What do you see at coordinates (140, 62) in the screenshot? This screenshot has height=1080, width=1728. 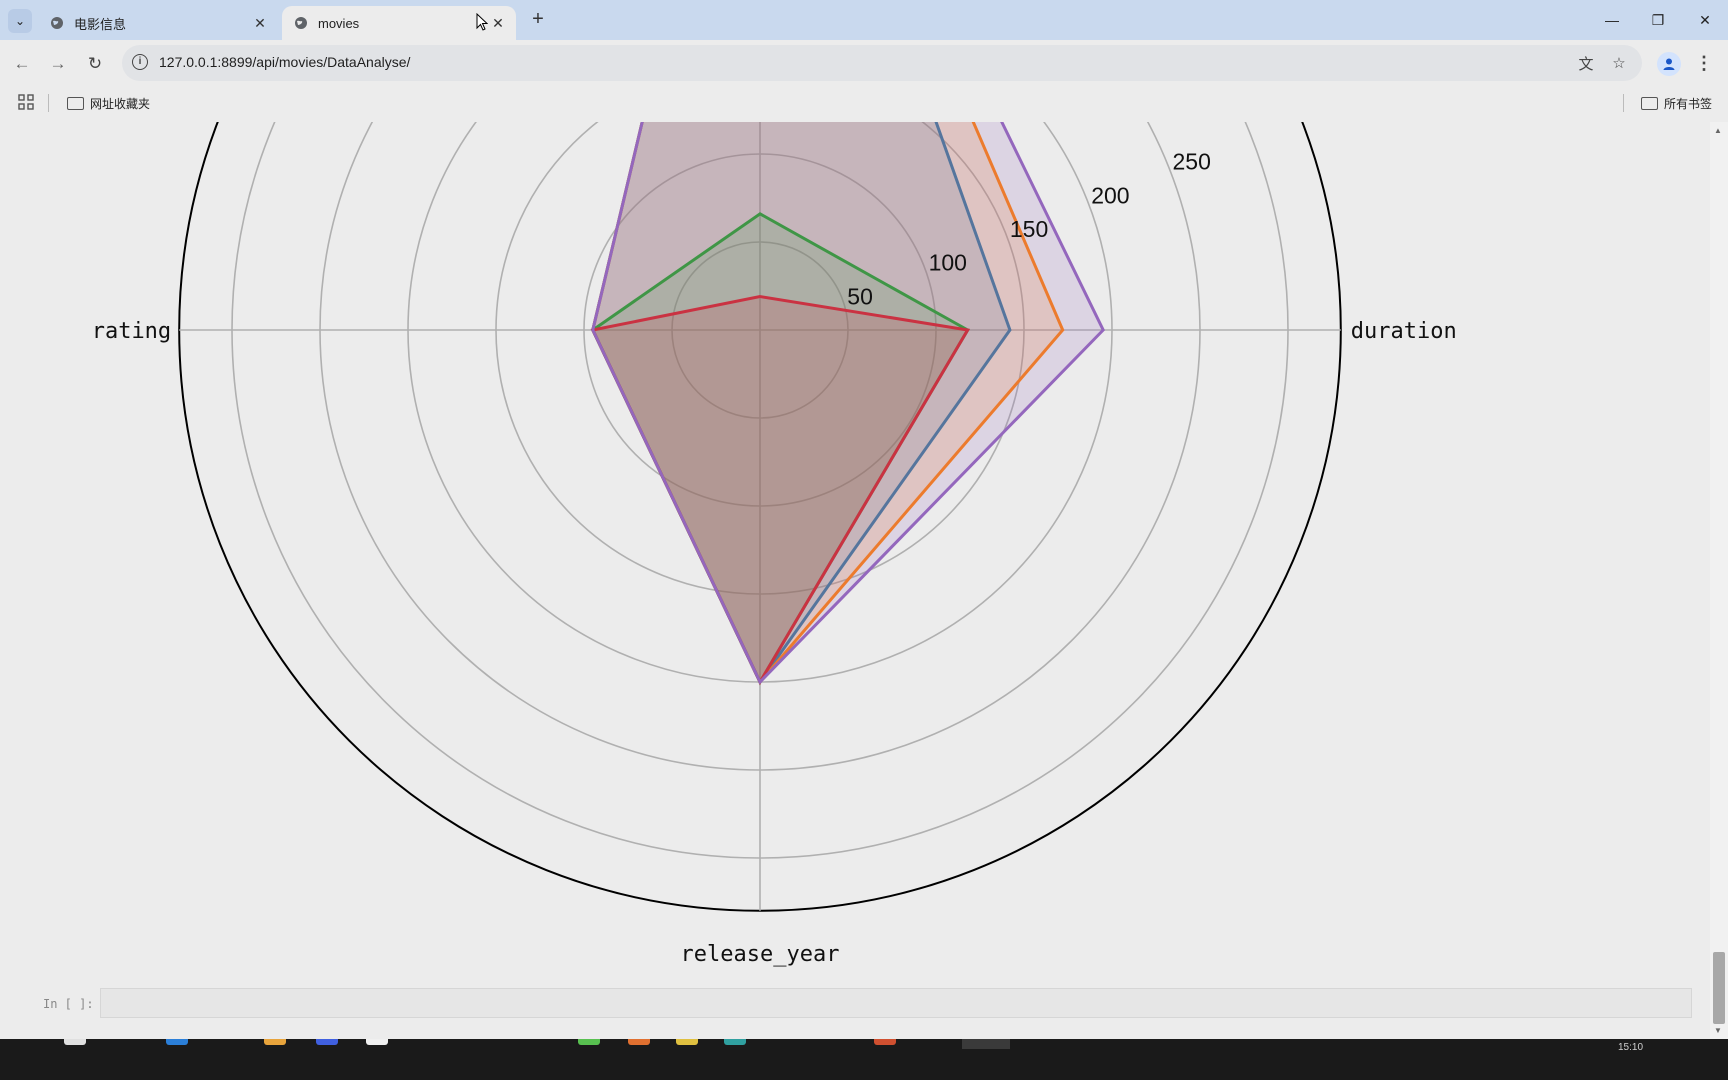 I see `site-info-icon: i` at bounding box center [140, 62].